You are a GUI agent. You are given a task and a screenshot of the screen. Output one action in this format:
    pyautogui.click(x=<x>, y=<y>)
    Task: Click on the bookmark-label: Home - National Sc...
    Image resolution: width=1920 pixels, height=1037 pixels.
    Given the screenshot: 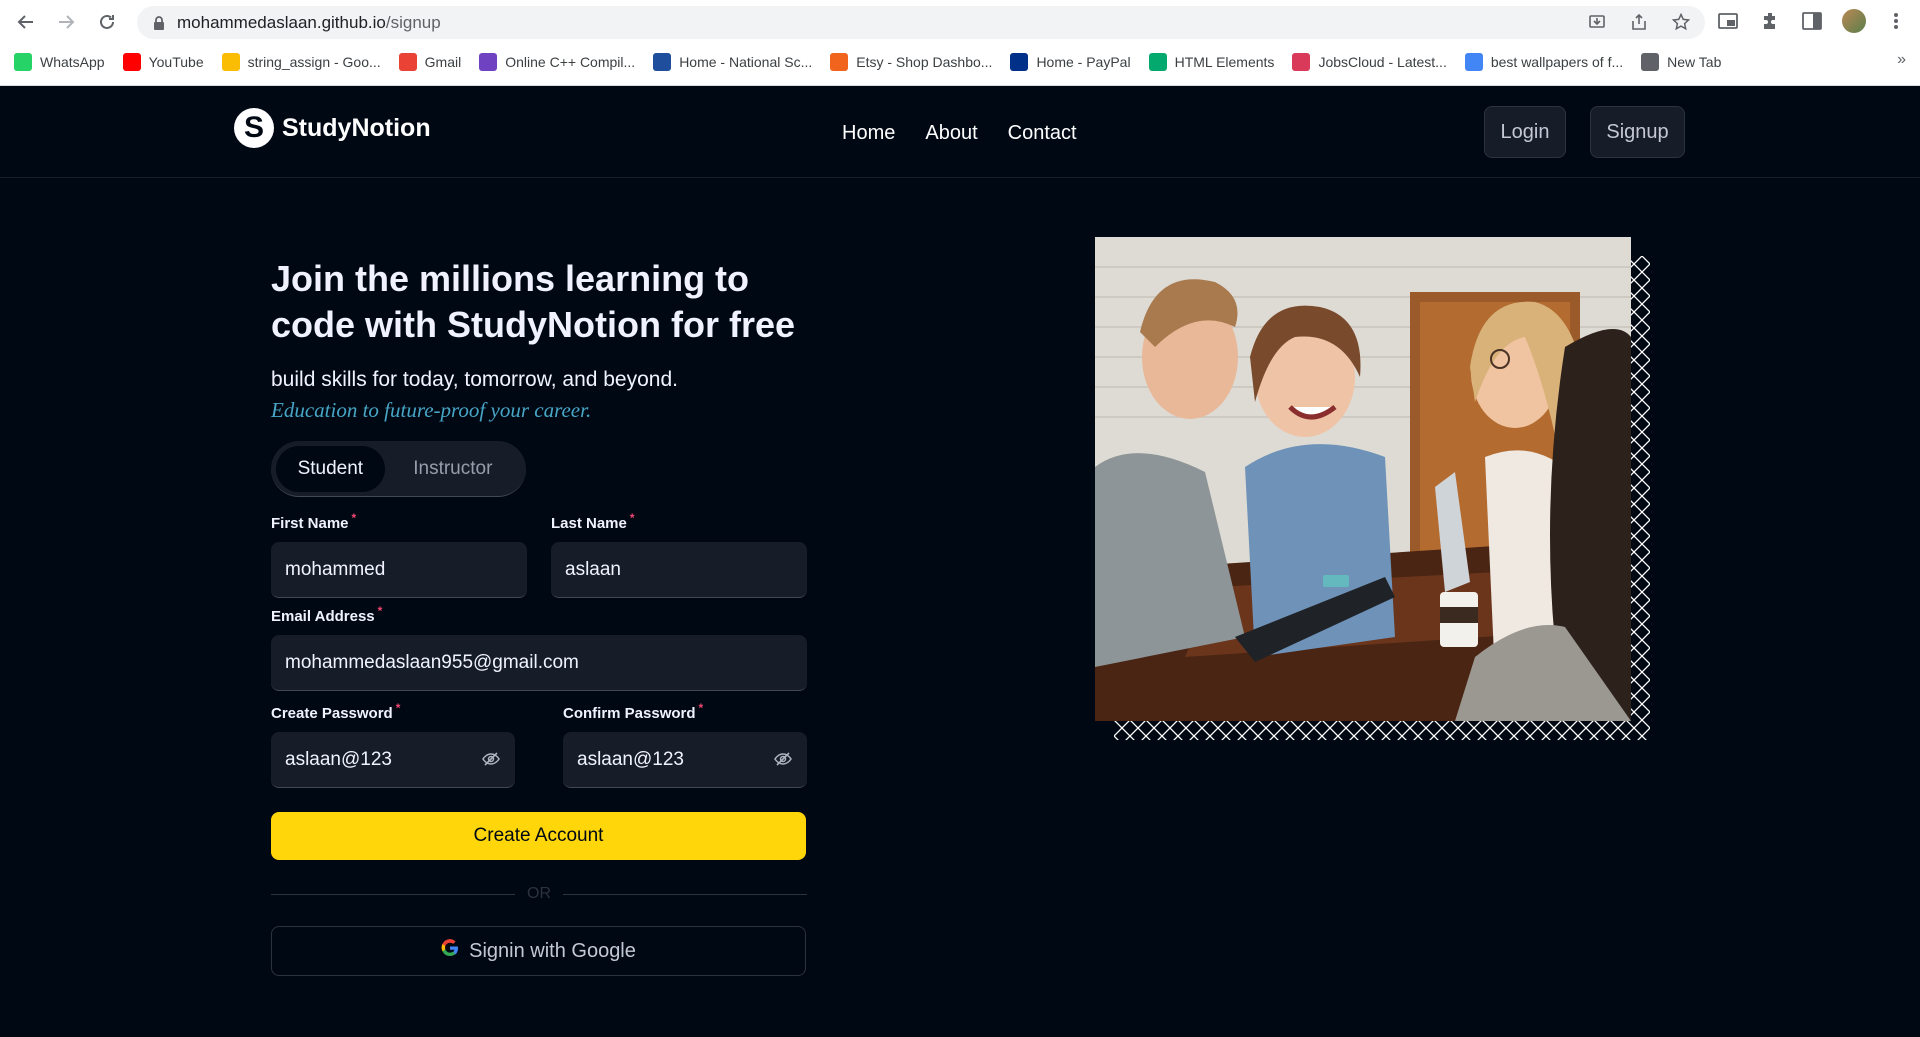 What is the action you would take?
    pyautogui.click(x=746, y=62)
    